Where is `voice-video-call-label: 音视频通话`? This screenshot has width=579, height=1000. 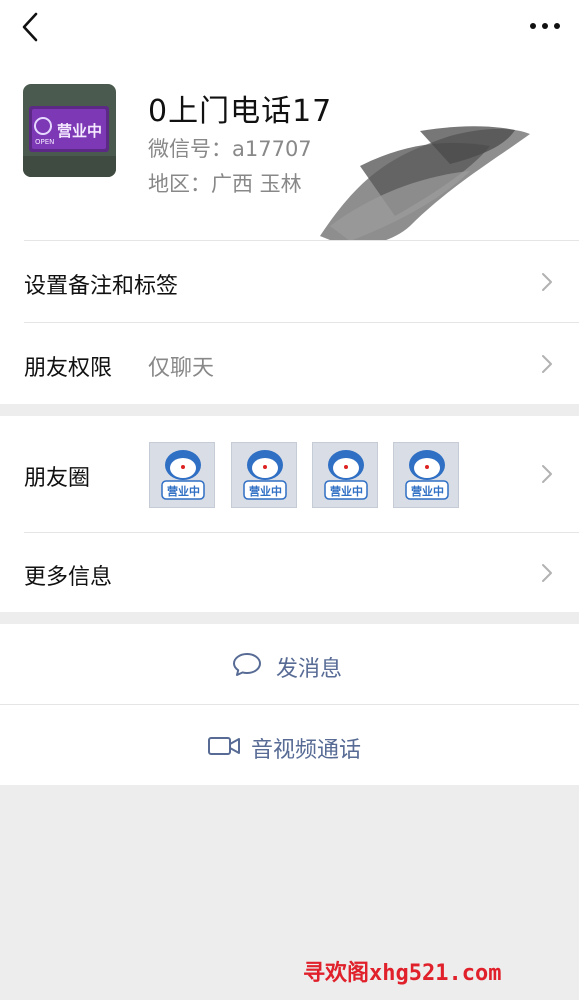
voice-video-call-label: 音视频通话 is located at coordinates (306, 750).